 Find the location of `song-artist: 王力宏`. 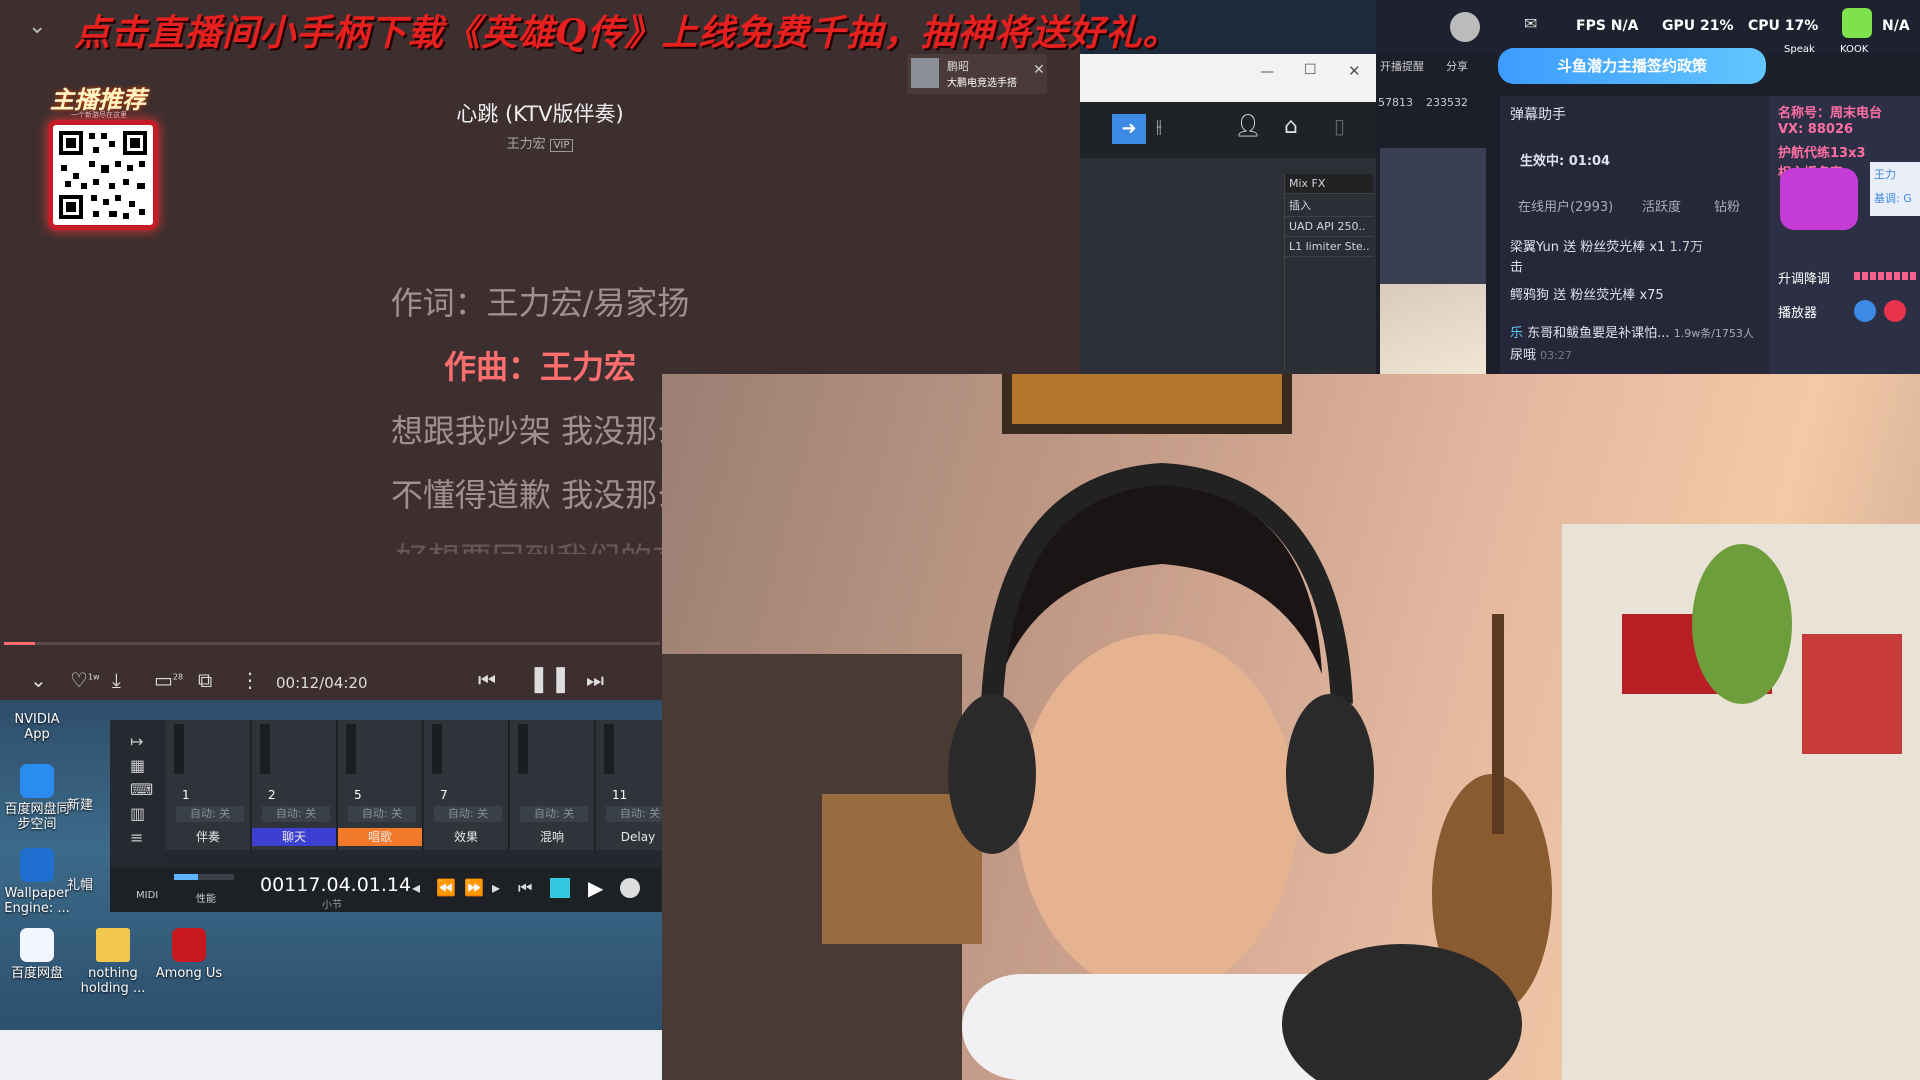

song-artist: 王力宏 is located at coordinates (526, 144).